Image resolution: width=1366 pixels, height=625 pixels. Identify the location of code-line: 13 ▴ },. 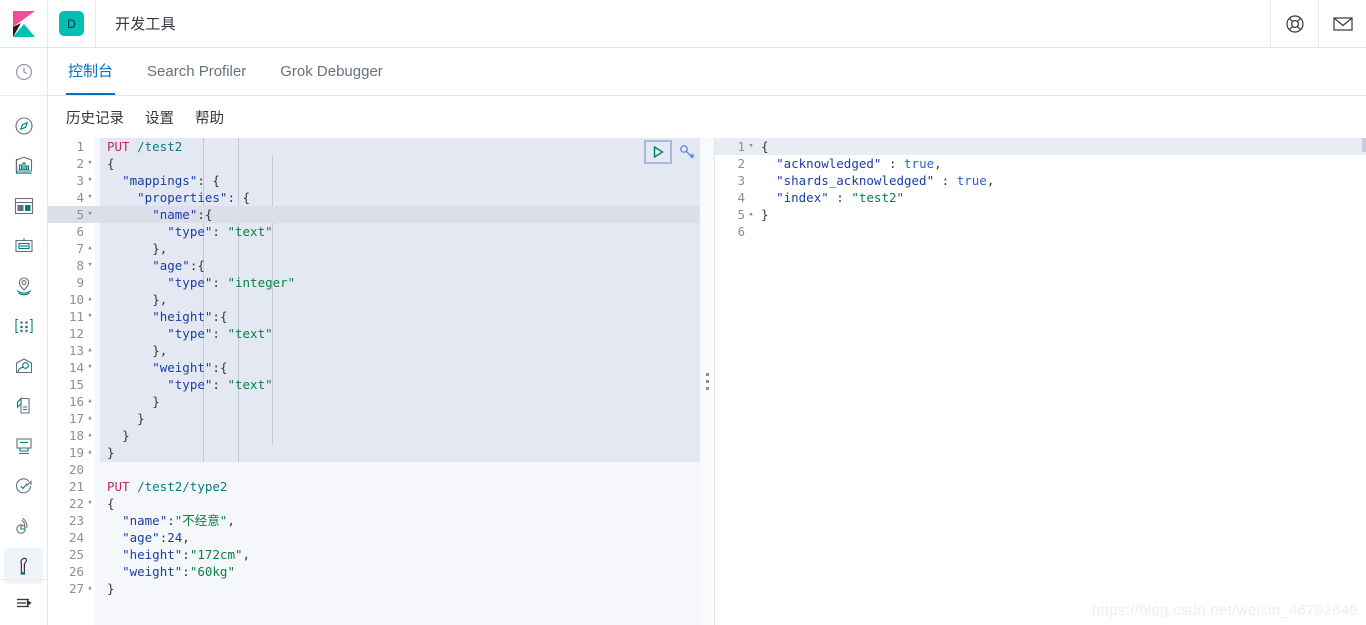
(374, 350).